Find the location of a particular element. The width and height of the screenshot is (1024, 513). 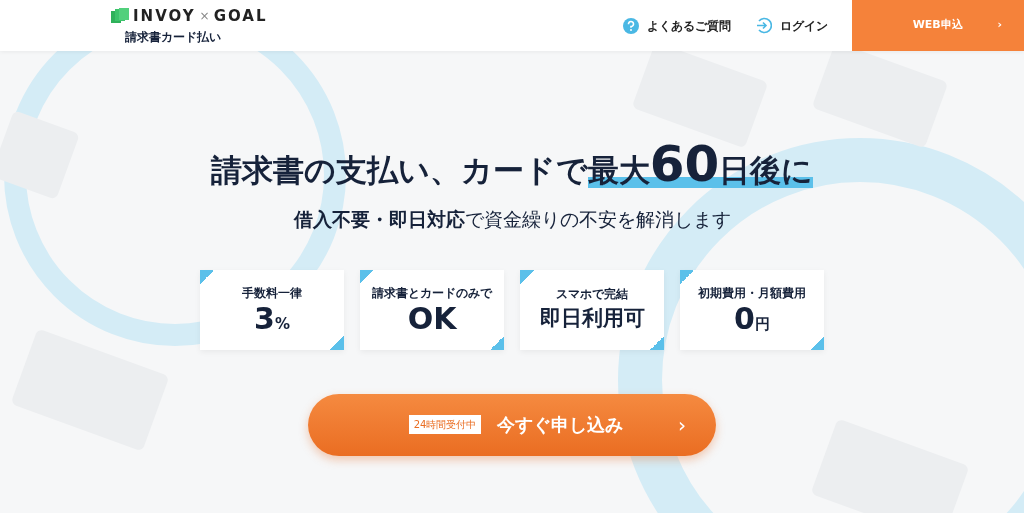

feature-label: 手数料一律 is located at coordinates (272, 293).